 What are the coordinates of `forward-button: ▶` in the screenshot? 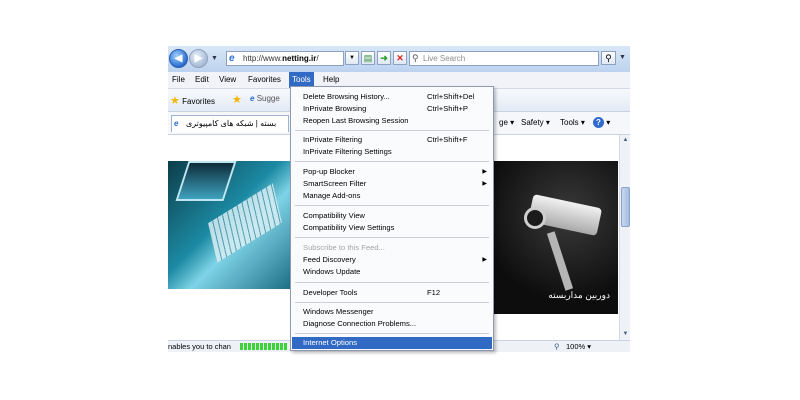 It's located at (198, 58).